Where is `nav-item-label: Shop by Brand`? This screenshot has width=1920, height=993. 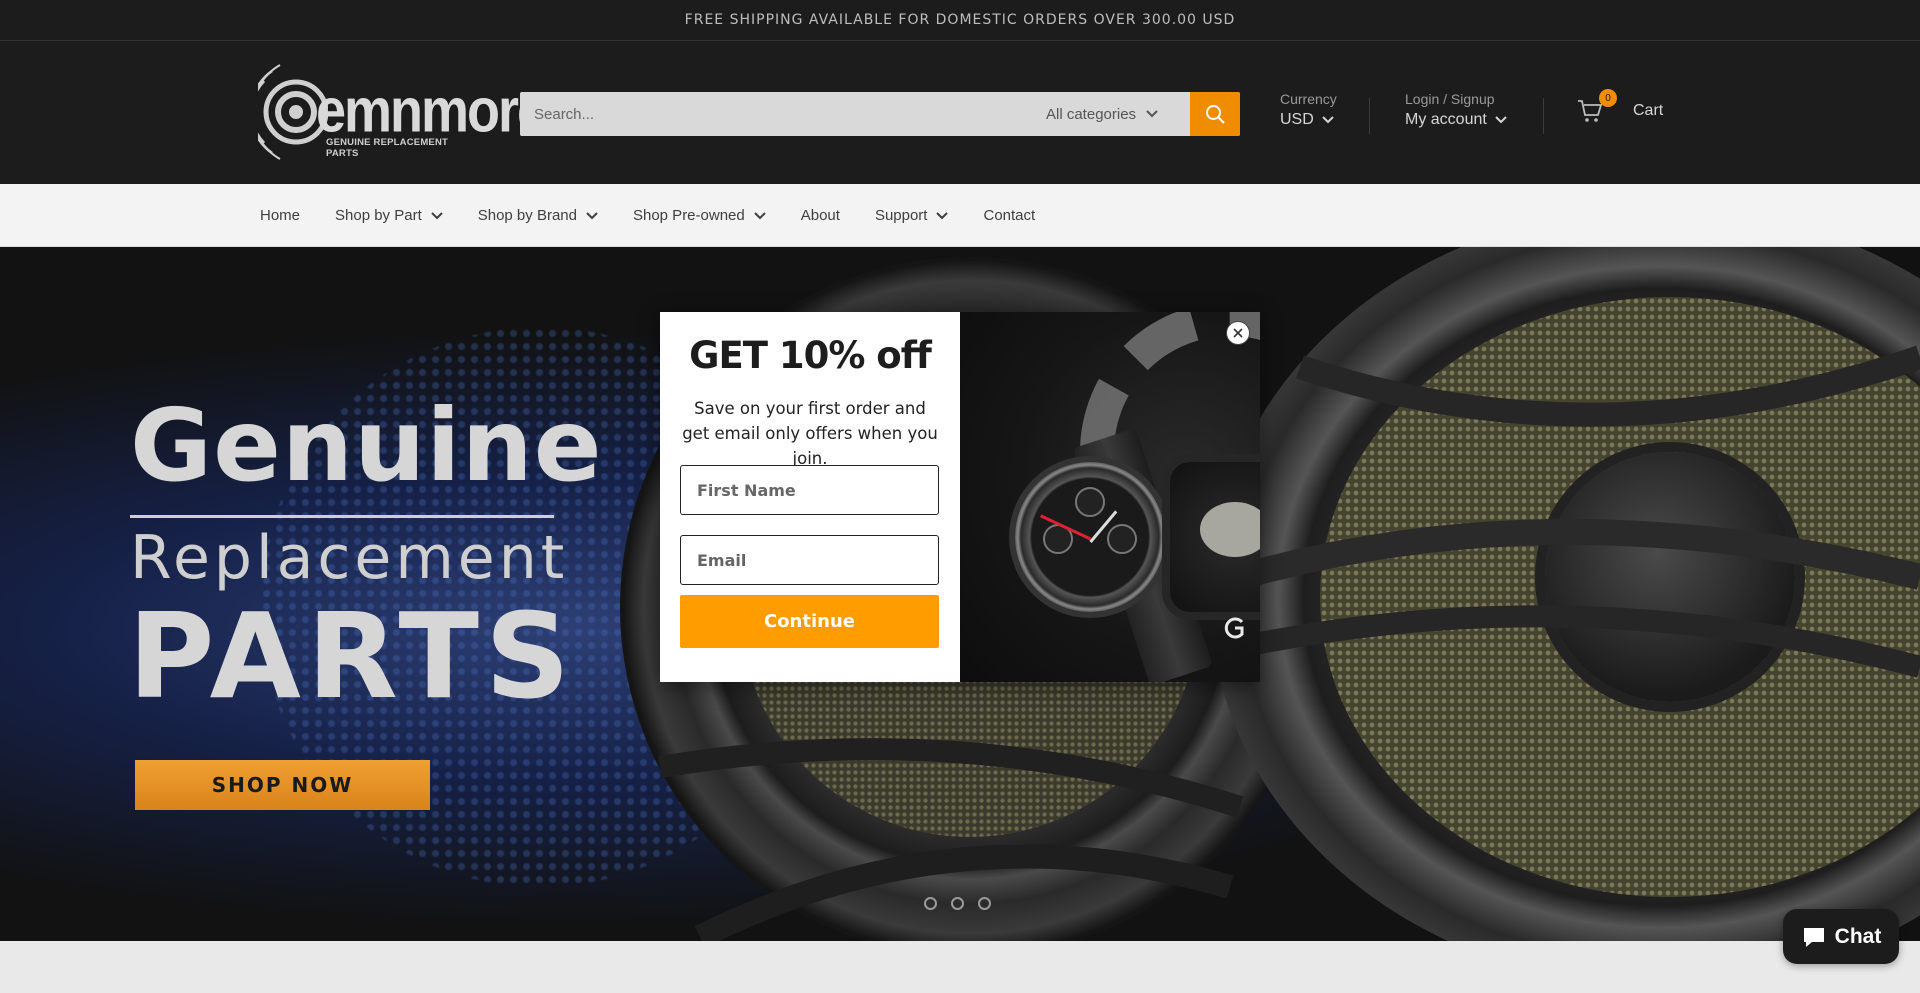
nav-item-label: Shop by Brand is located at coordinates (527, 215).